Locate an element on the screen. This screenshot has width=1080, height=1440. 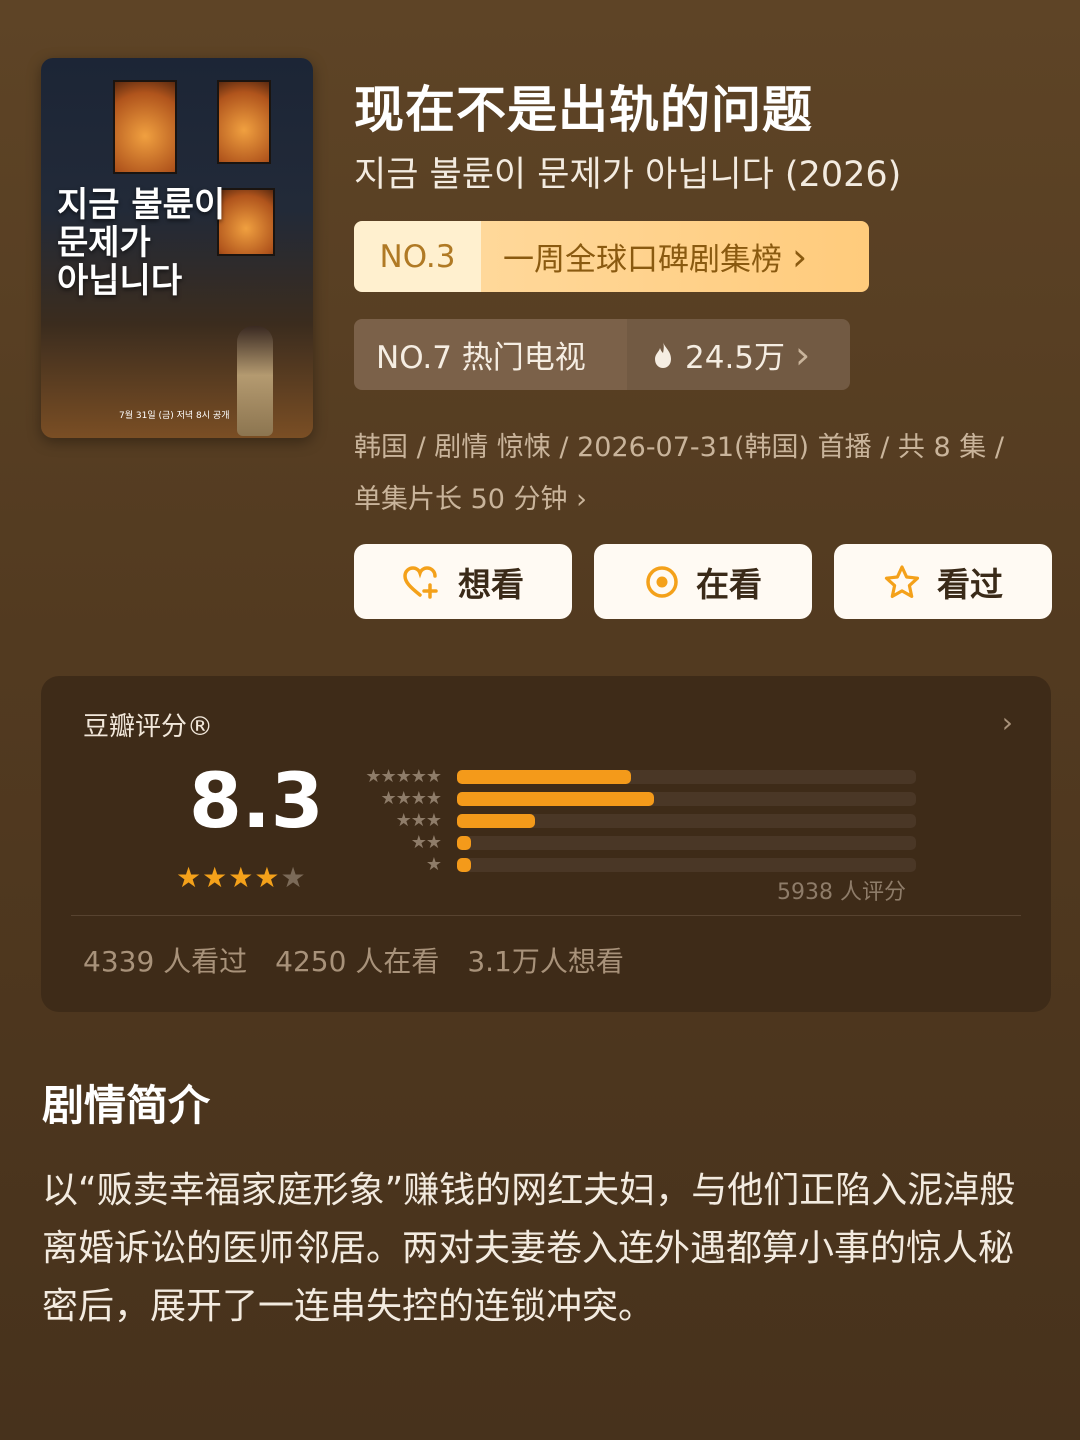
heart-plus-icon is located at coordinates (420, 582).